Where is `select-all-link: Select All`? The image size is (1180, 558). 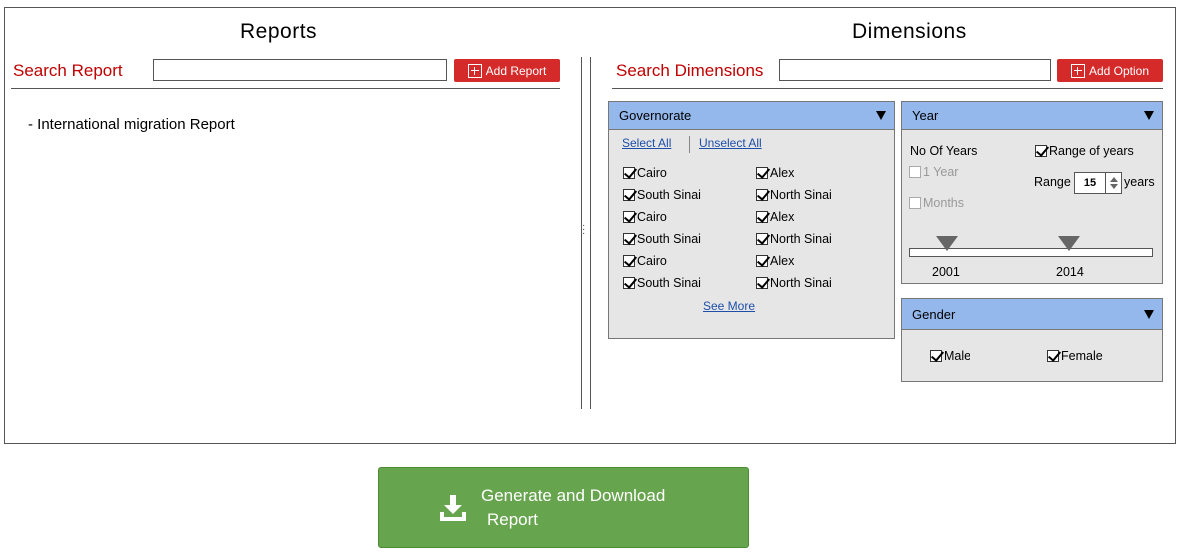
select-all-link: Select All is located at coordinates (646, 143).